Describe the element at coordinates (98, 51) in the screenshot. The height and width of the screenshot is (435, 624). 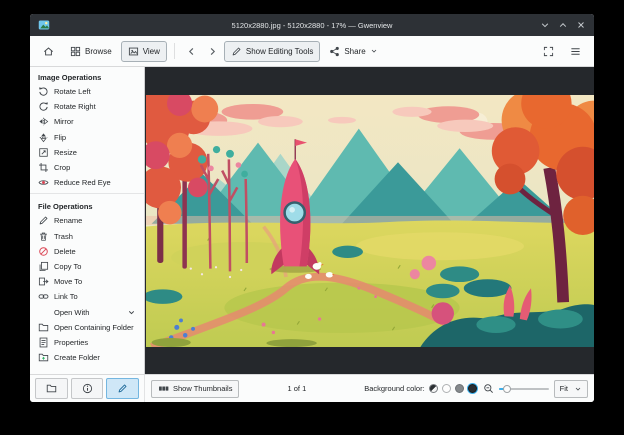
I see `browse-label: Browse` at that location.